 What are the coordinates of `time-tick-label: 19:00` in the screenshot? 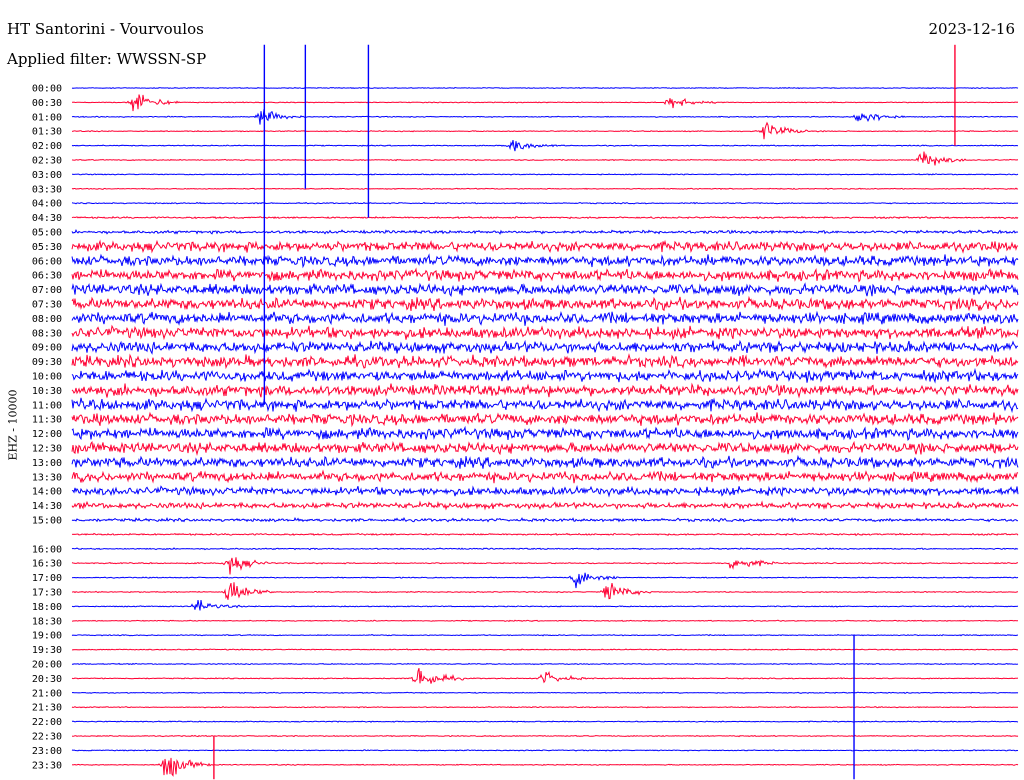 It's located at (47, 636).